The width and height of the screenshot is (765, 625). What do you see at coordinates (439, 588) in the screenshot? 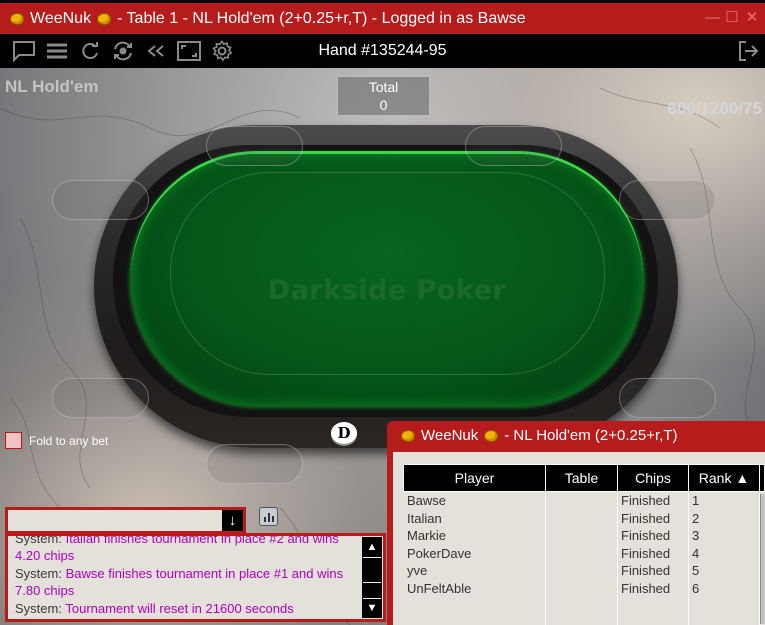
I see `cell-player: UnFeltAble` at bounding box center [439, 588].